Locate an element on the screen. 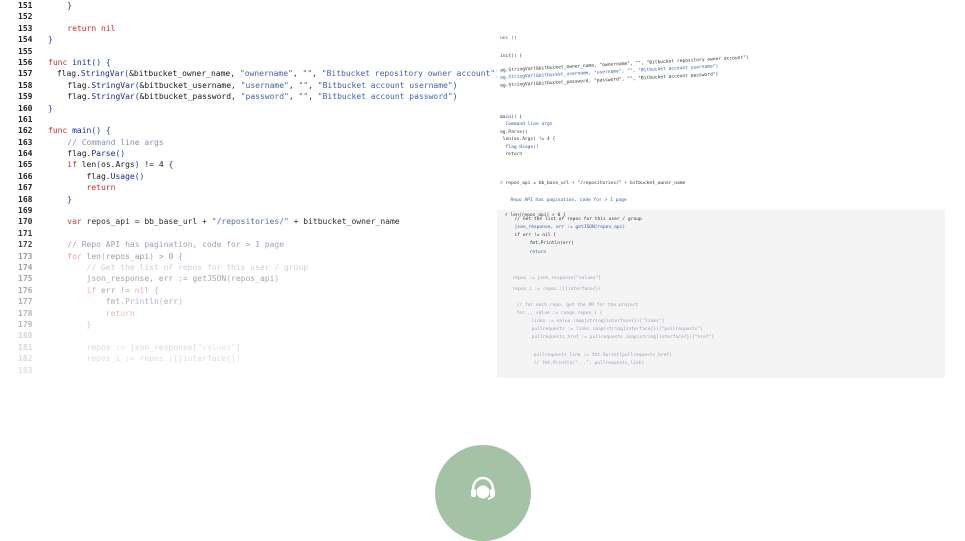 The height and width of the screenshot is (541, 965). code-line: 160} is located at coordinates (250, 108).